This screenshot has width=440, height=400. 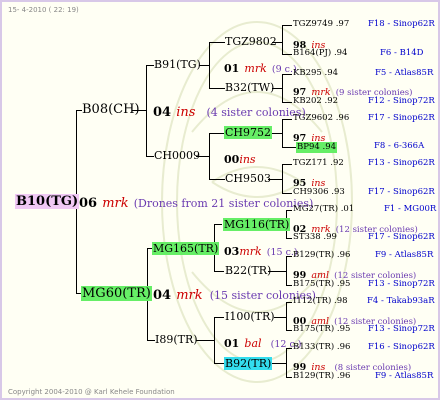 I want to click on queen-b91: B91(TG), so click(x=177, y=64).